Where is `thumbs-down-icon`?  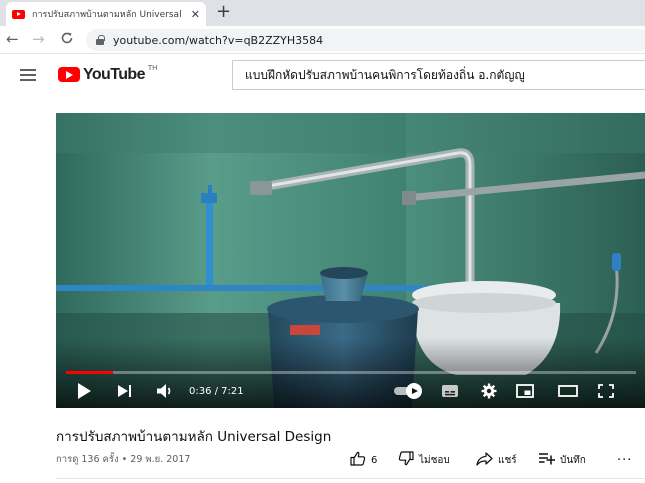 thumbs-down-icon is located at coordinates (406, 460).